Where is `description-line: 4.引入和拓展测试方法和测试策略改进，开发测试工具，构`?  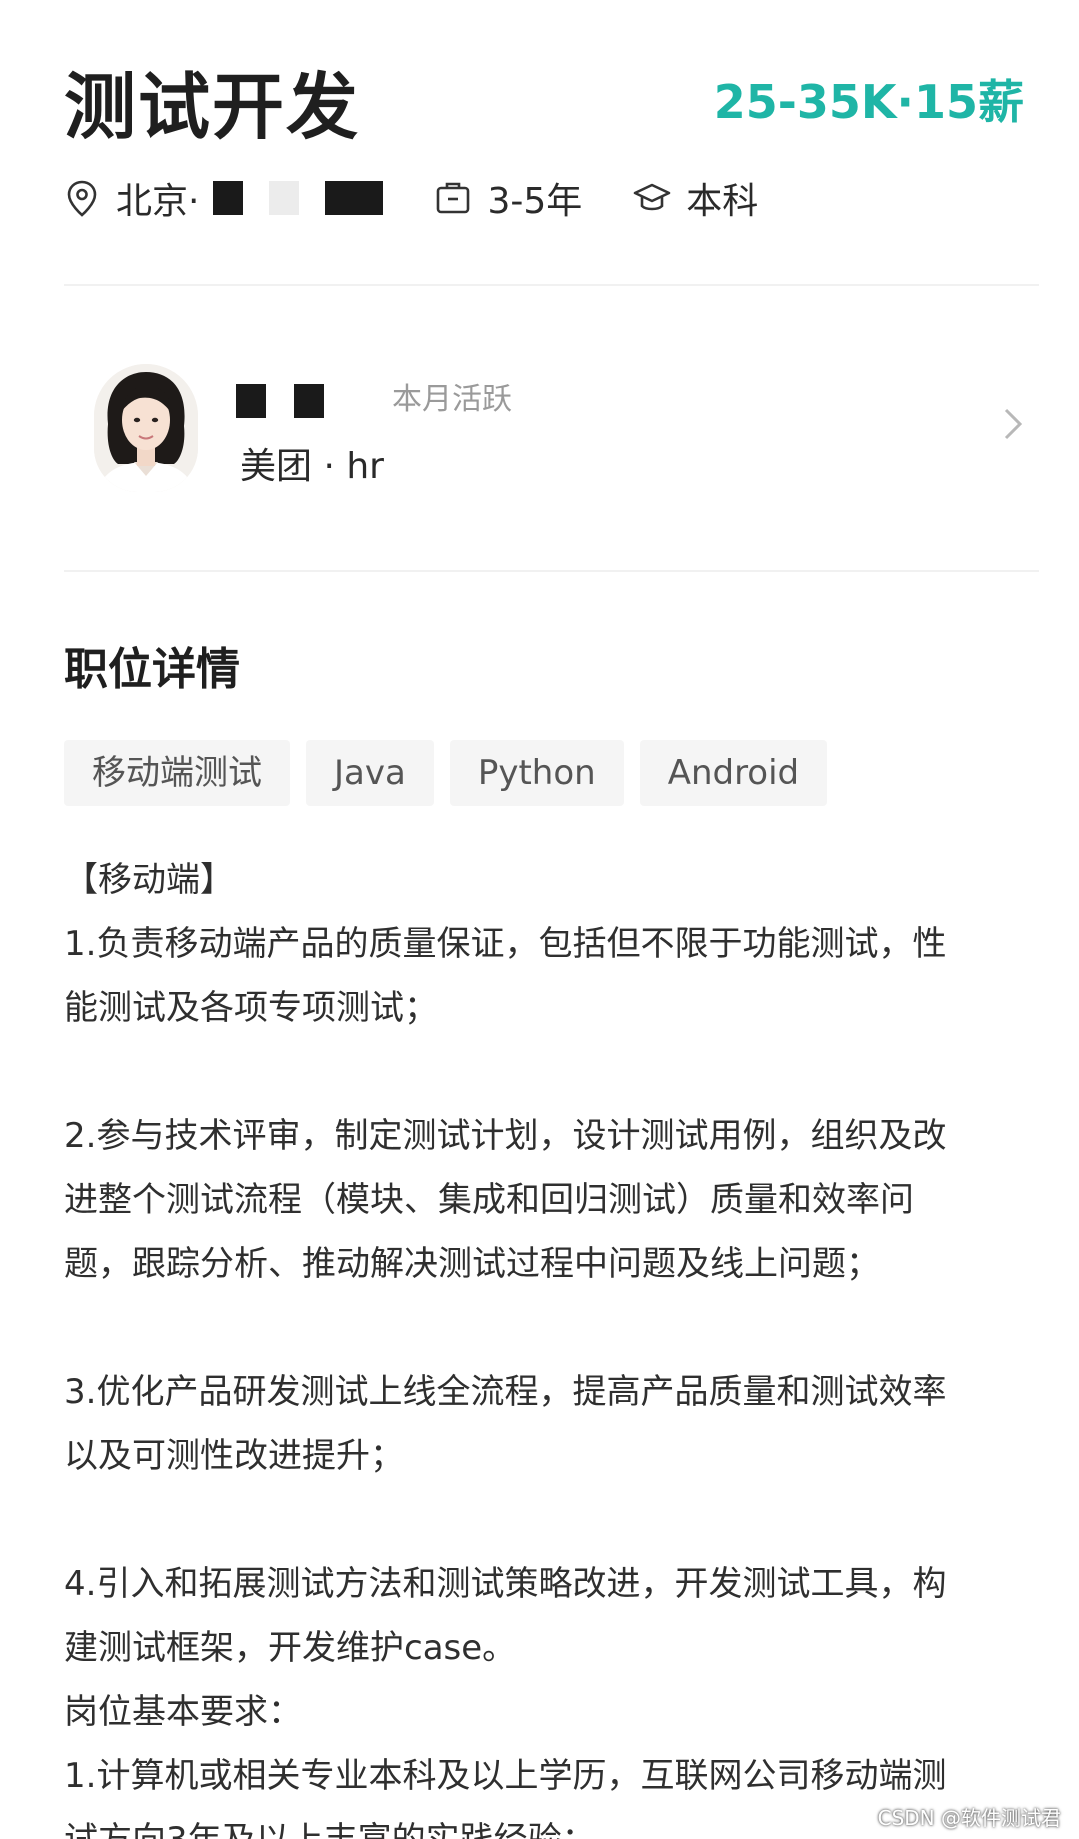 description-line: 4.引入和拓展测试方法和测试策略改进，开发测试工具，构 is located at coordinates (505, 1584).